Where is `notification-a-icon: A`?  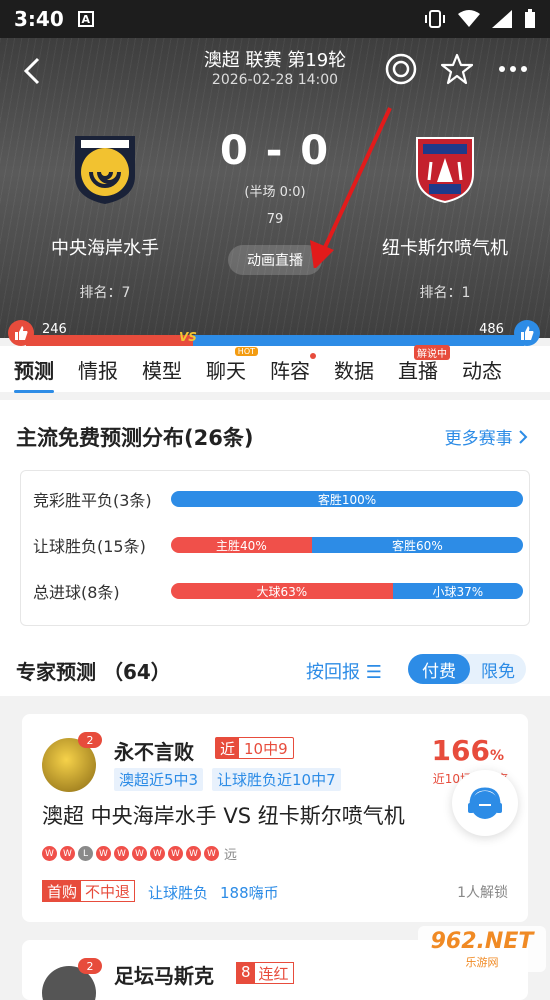
notification-a-icon: A is located at coordinates (85, 19).